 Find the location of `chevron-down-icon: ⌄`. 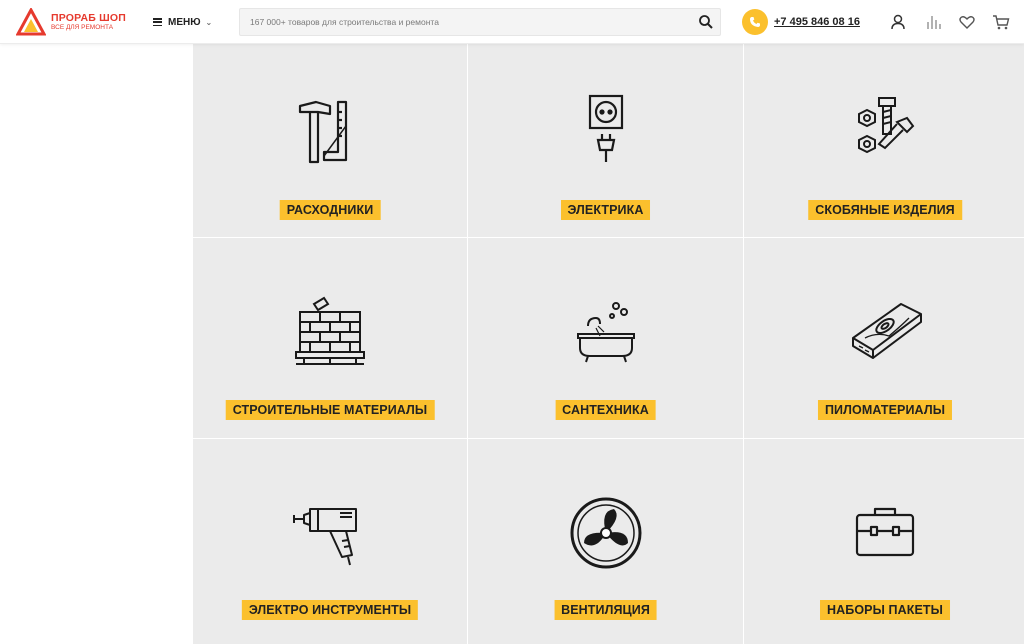

chevron-down-icon: ⌄ is located at coordinates (209, 22).